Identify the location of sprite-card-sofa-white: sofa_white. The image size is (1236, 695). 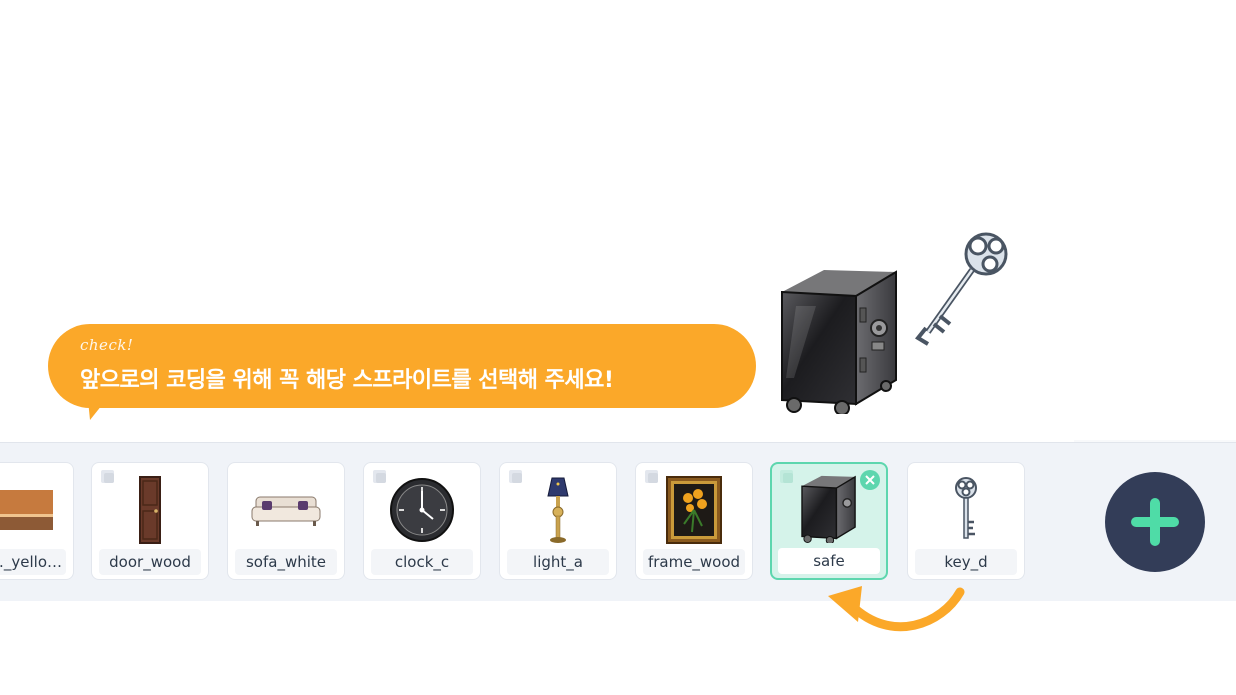
(286, 521).